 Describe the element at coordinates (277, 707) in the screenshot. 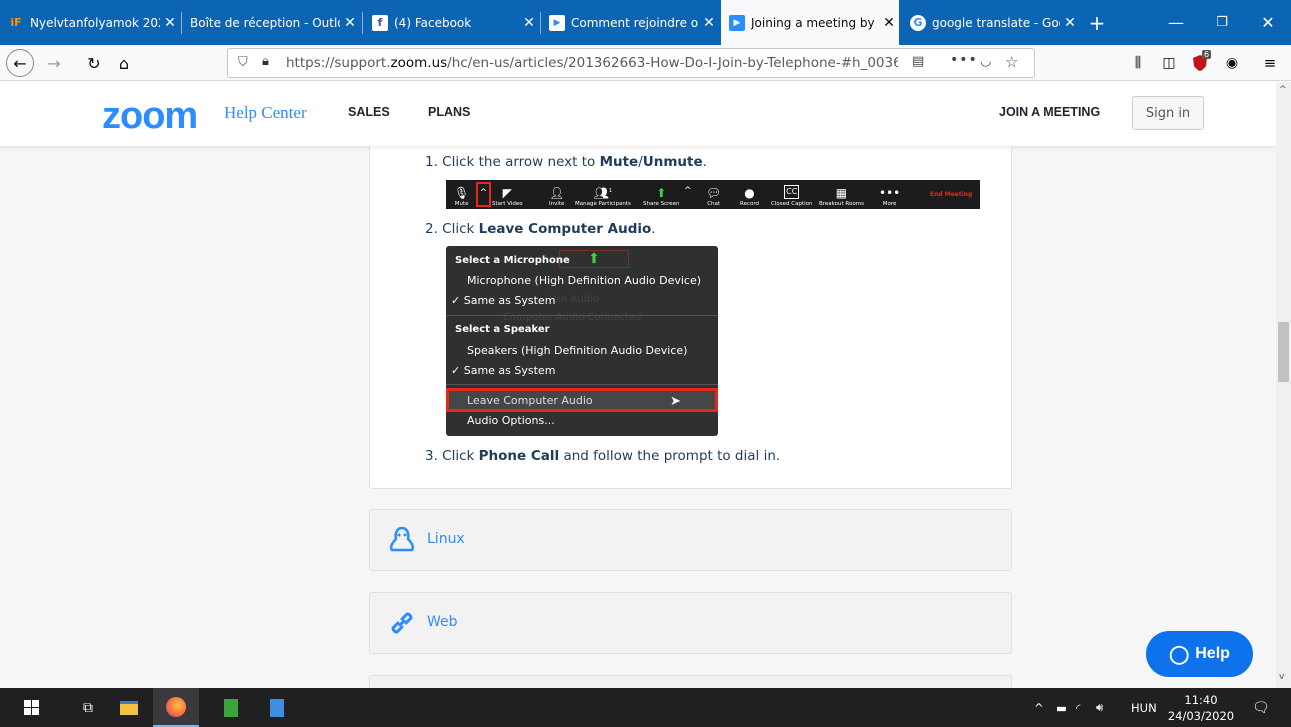

I see `document-icon` at that location.